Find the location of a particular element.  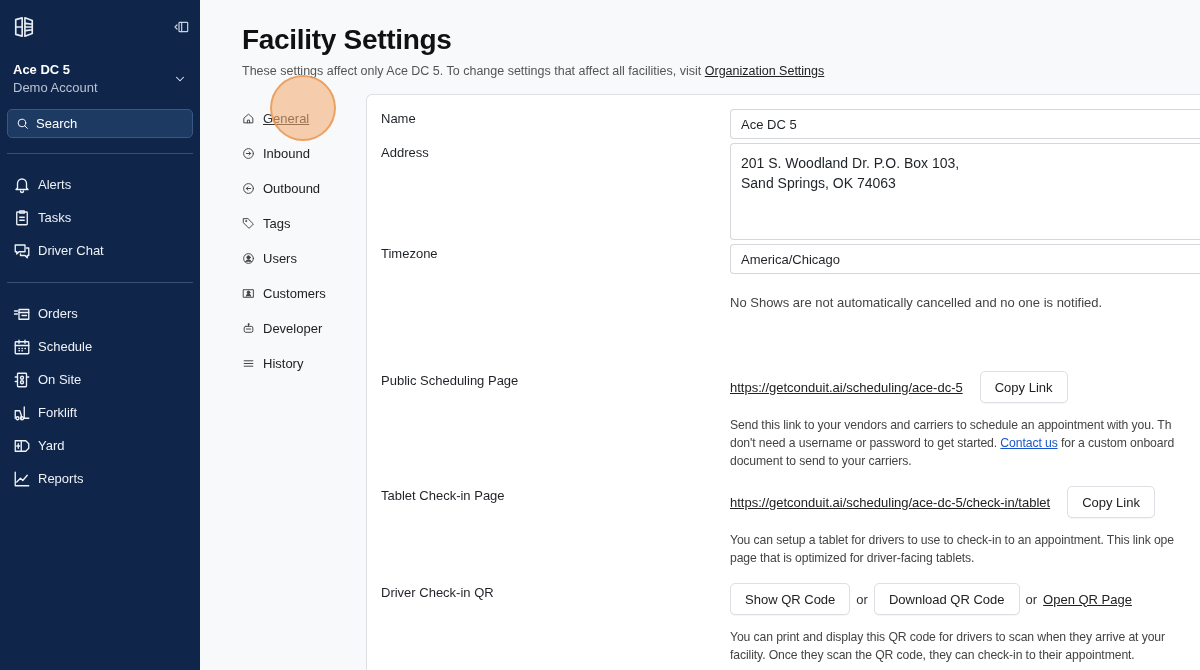

field-label: Tablet Check-in Page is located at coordinates (443, 495).